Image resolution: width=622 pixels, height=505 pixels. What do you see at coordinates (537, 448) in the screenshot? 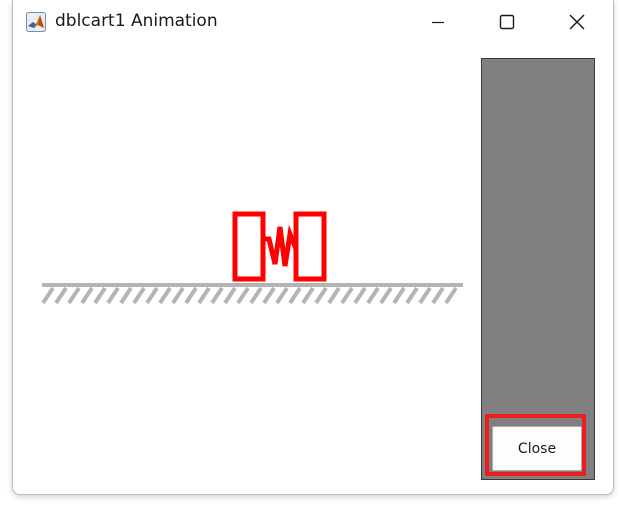
I see `close-button: Close` at bounding box center [537, 448].